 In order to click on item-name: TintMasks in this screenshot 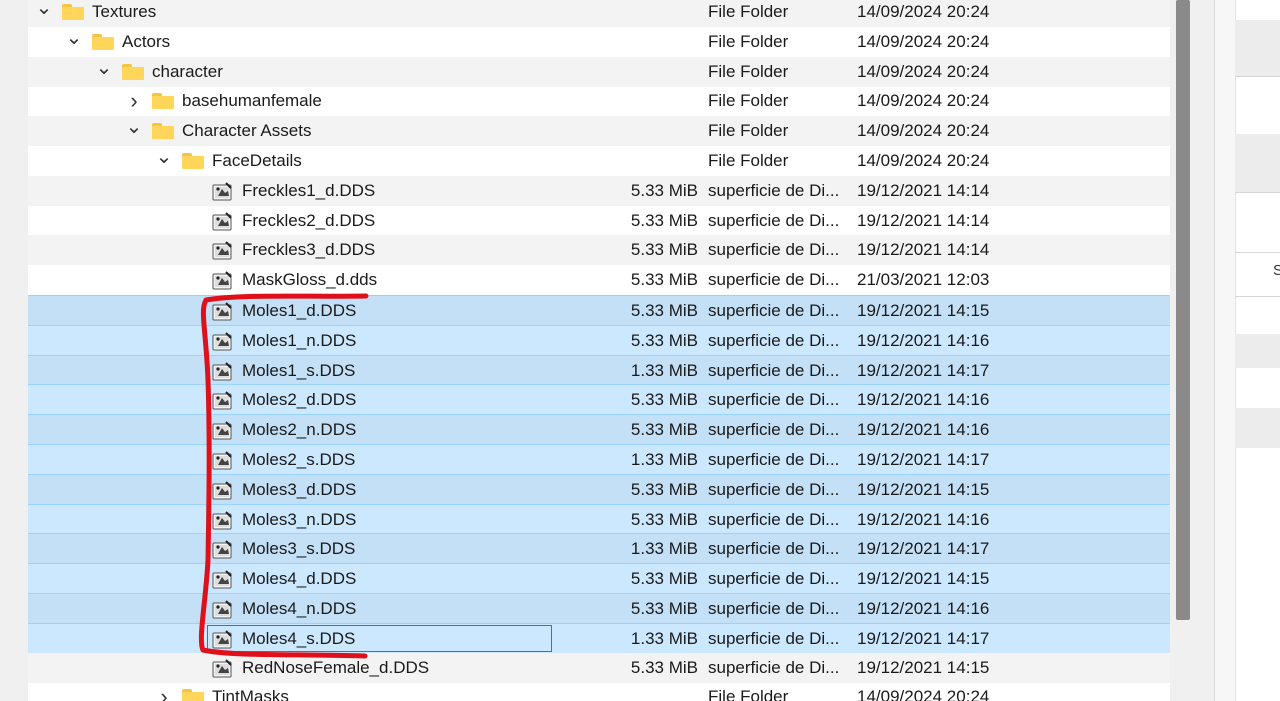, I will do `click(250, 694)`.